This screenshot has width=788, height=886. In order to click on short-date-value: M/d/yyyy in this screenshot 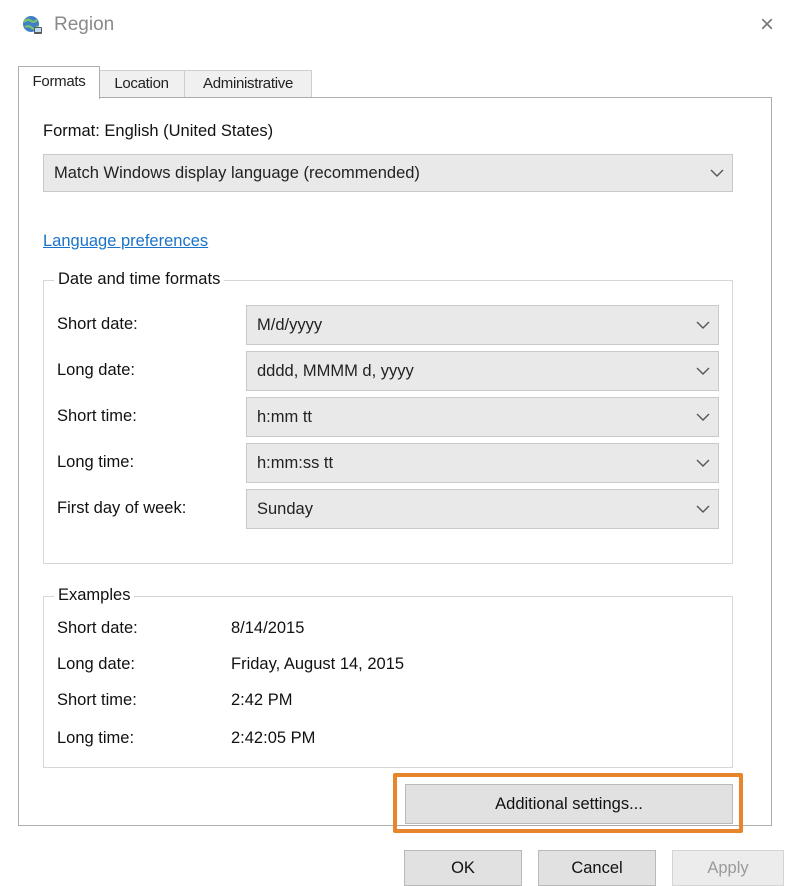, I will do `click(290, 324)`.